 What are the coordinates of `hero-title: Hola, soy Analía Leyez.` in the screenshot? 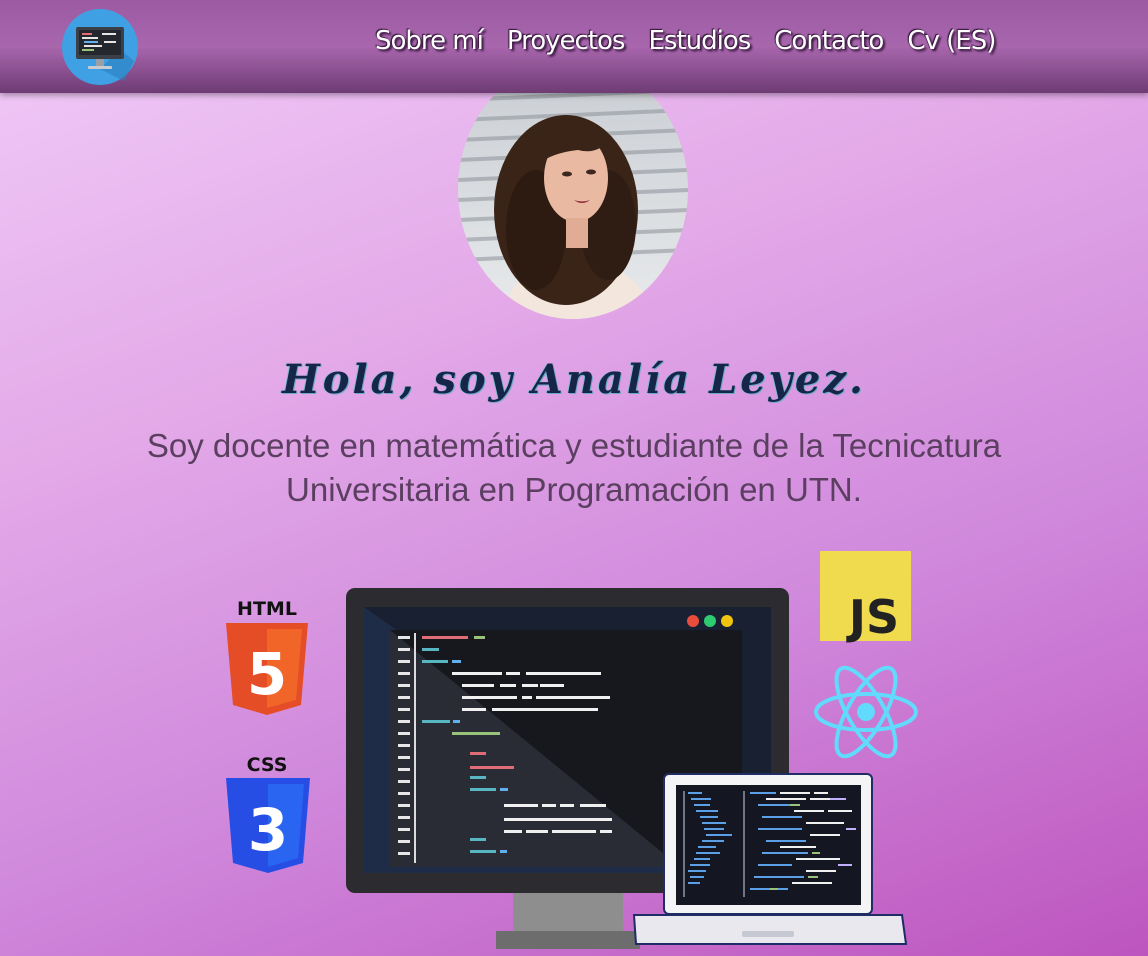 It's located at (574, 379).